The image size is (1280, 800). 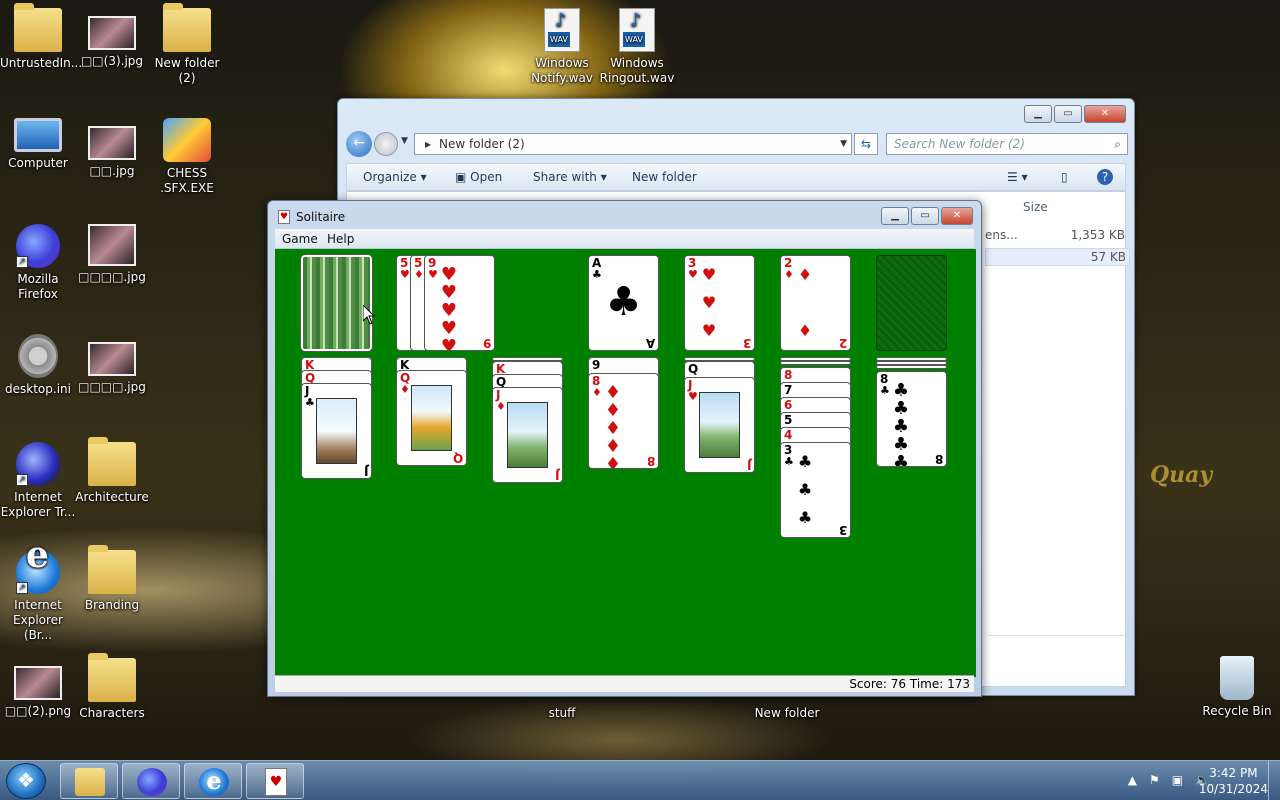 I want to click on face-card-art, so click(x=336, y=431).